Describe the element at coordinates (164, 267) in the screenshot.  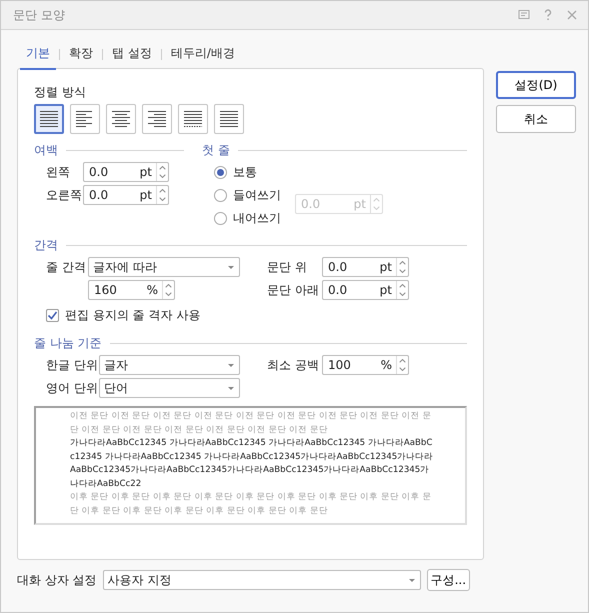
I see `dropdown: 글자에 따라` at that location.